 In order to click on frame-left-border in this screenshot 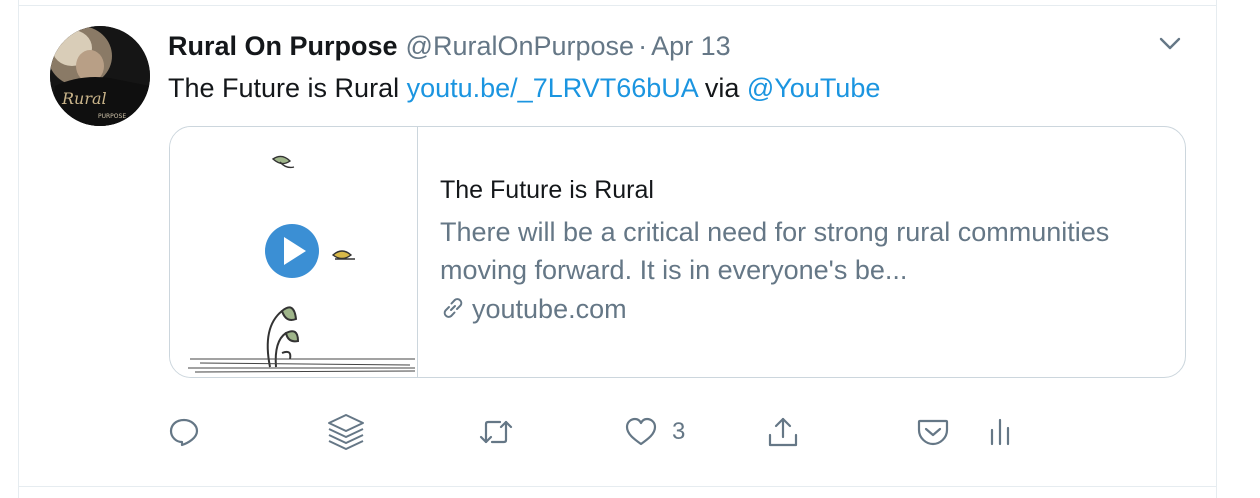, I will do `click(18, 249)`.